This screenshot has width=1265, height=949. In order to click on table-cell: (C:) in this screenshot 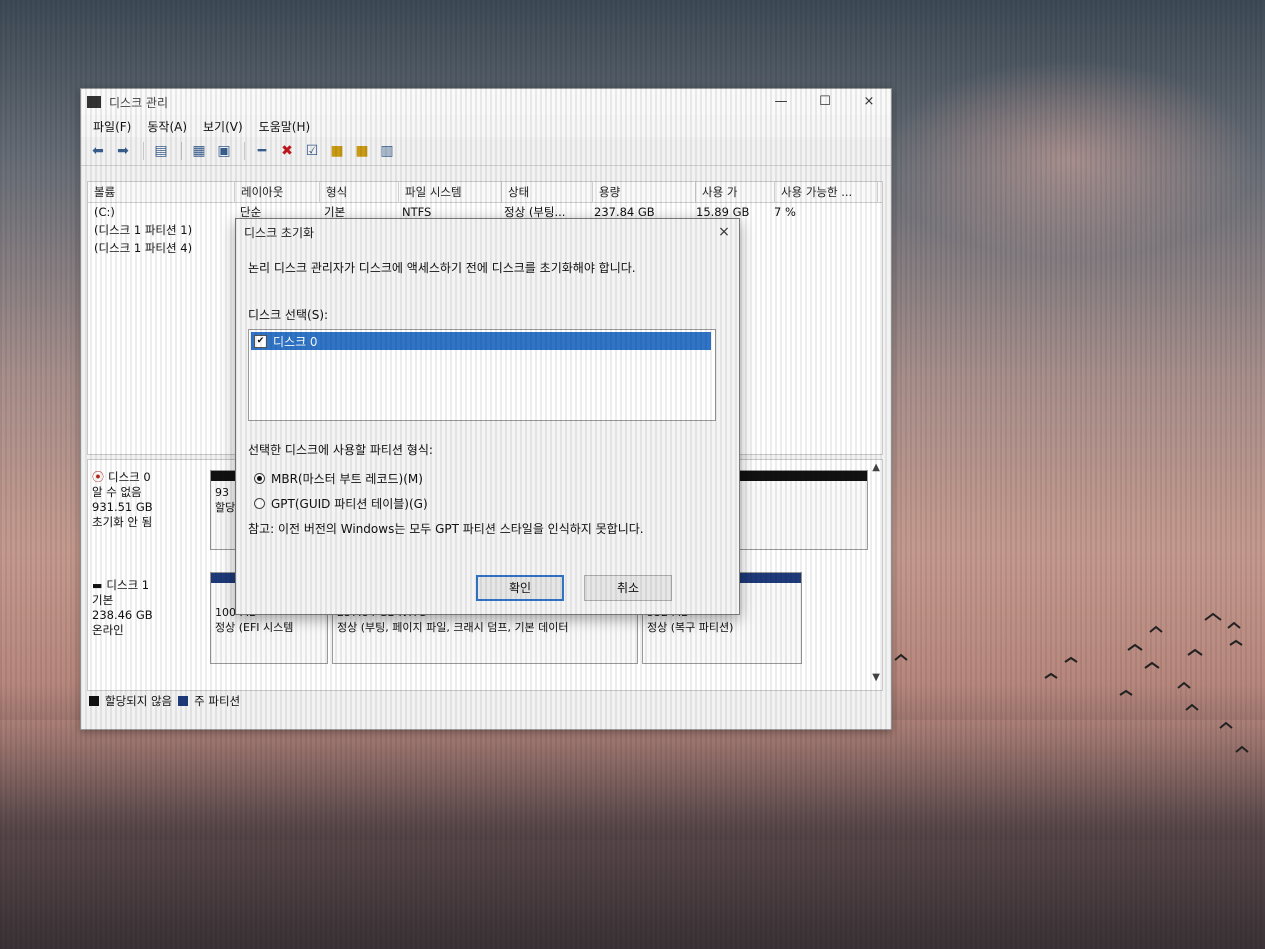, I will do `click(104, 212)`.